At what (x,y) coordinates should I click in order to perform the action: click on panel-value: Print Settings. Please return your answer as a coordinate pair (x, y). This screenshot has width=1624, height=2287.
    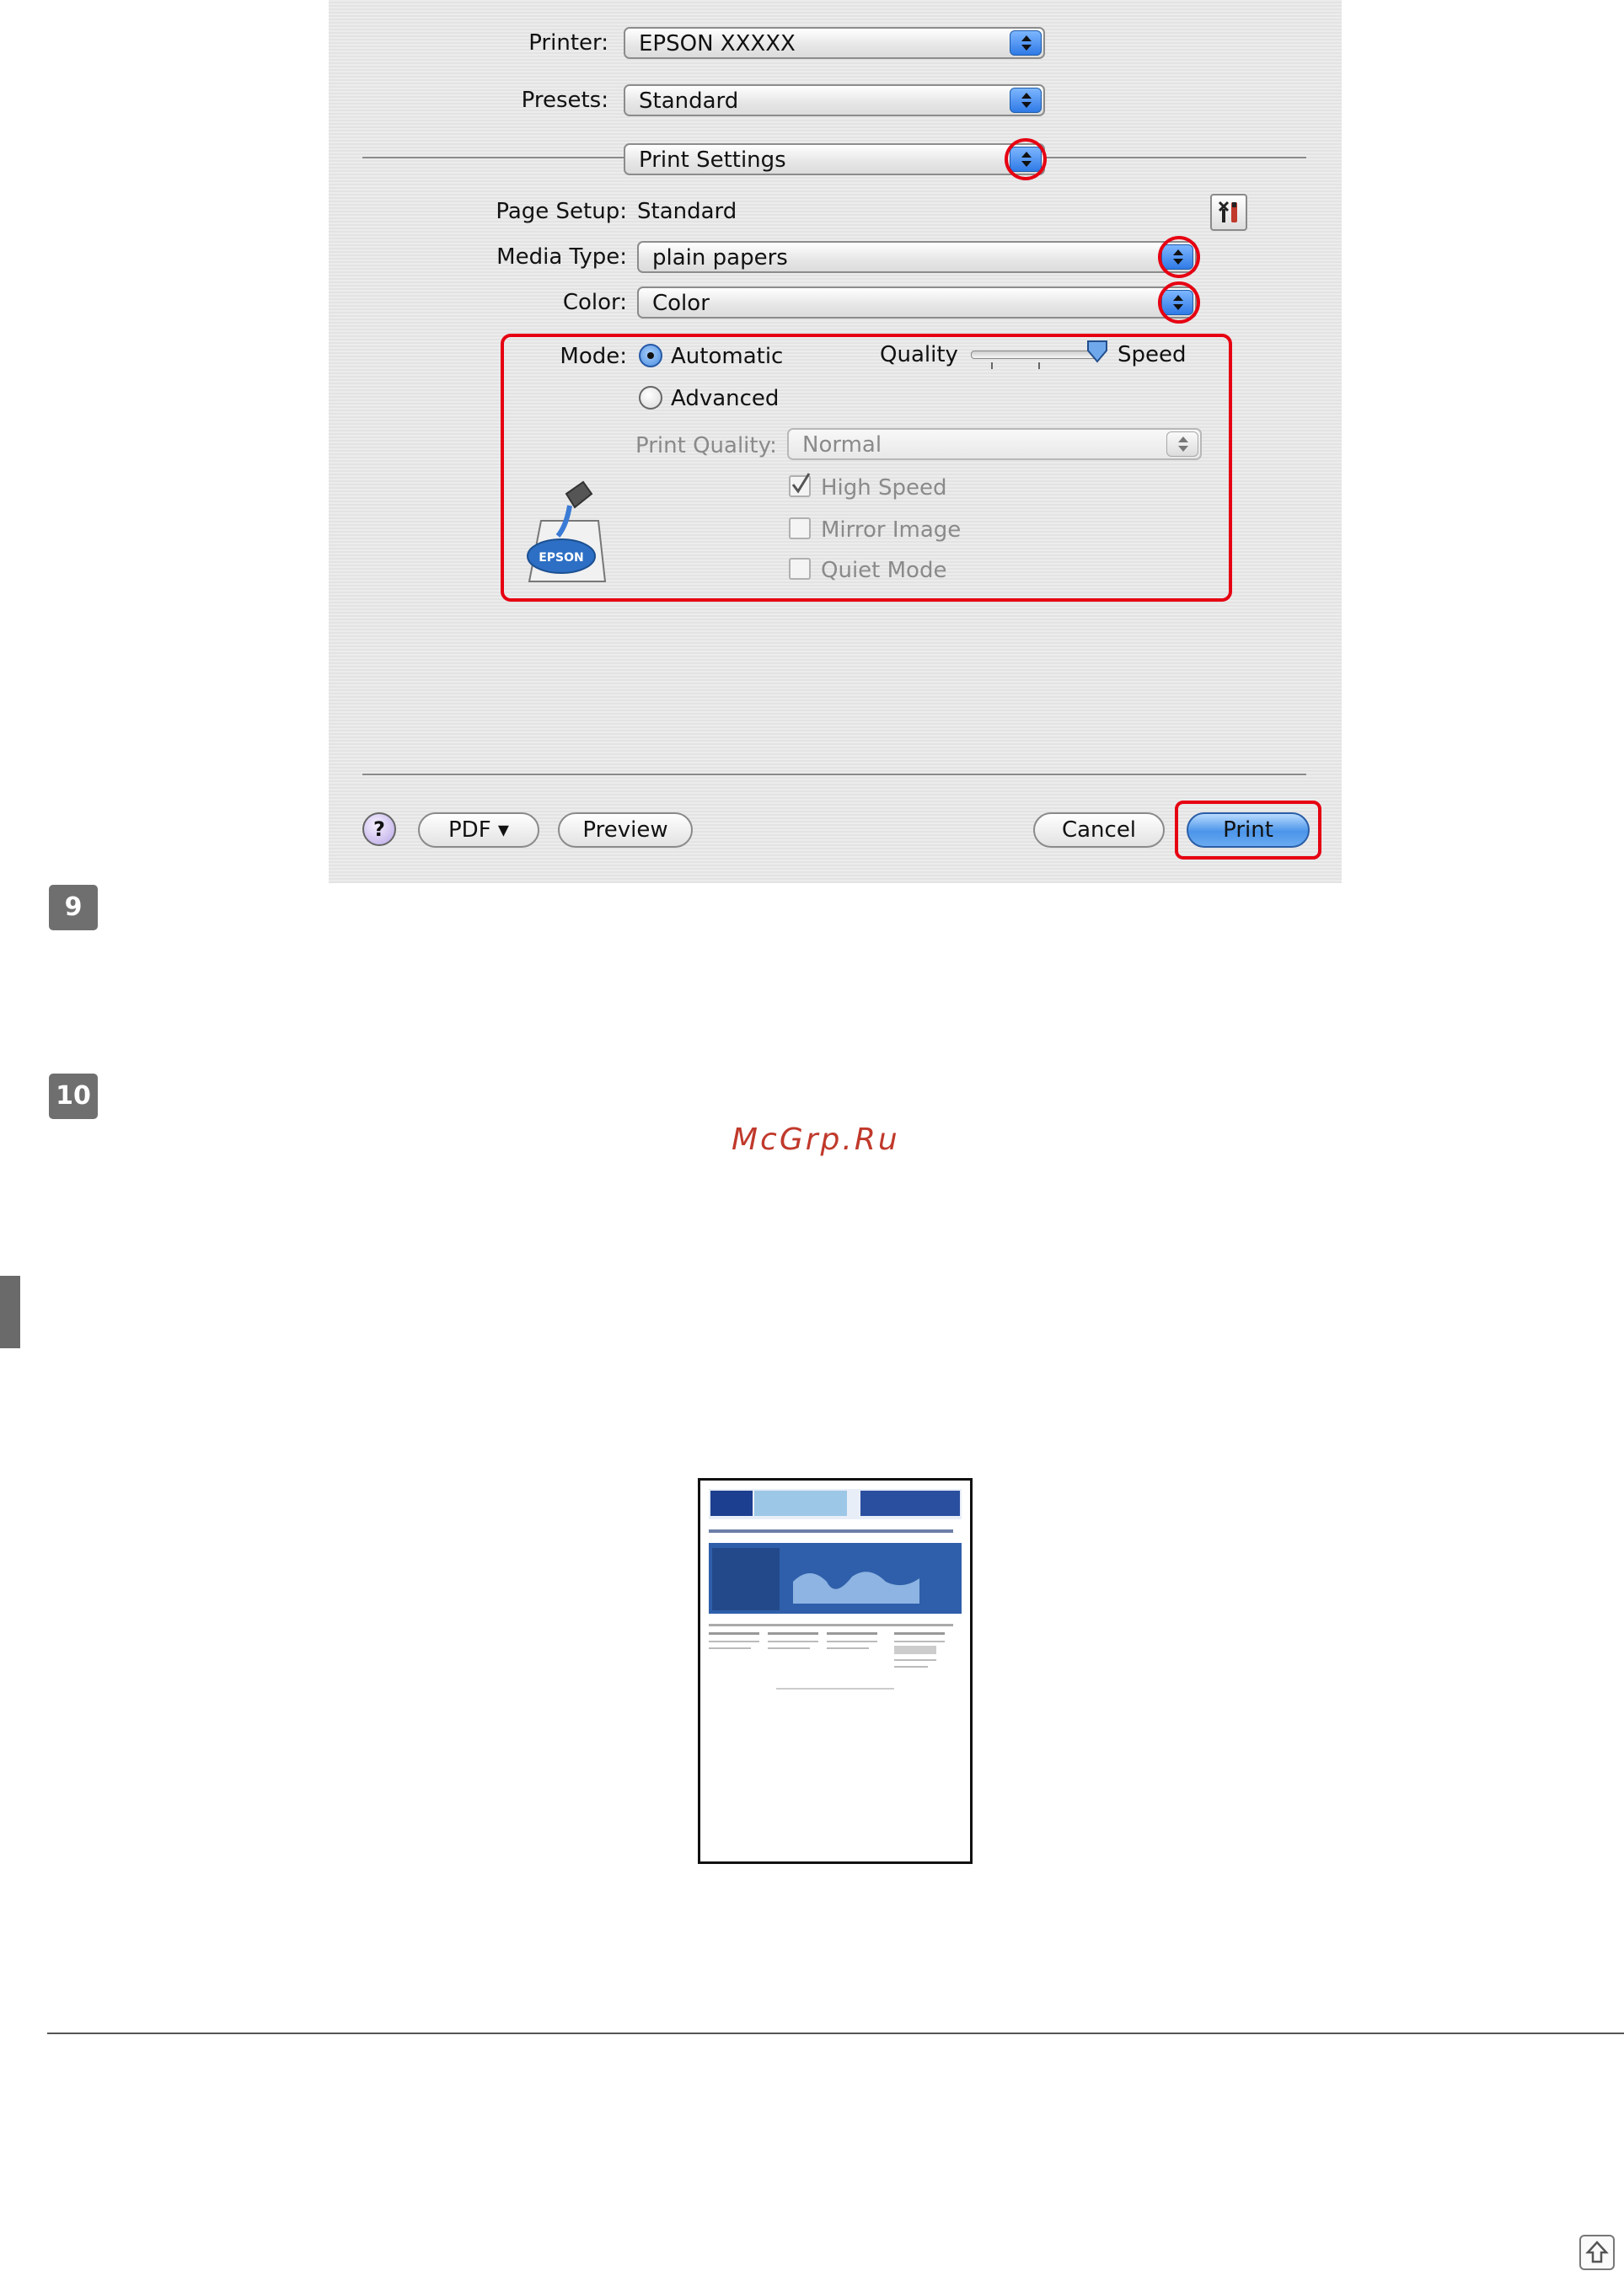
    Looking at the image, I should click on (712, 160).